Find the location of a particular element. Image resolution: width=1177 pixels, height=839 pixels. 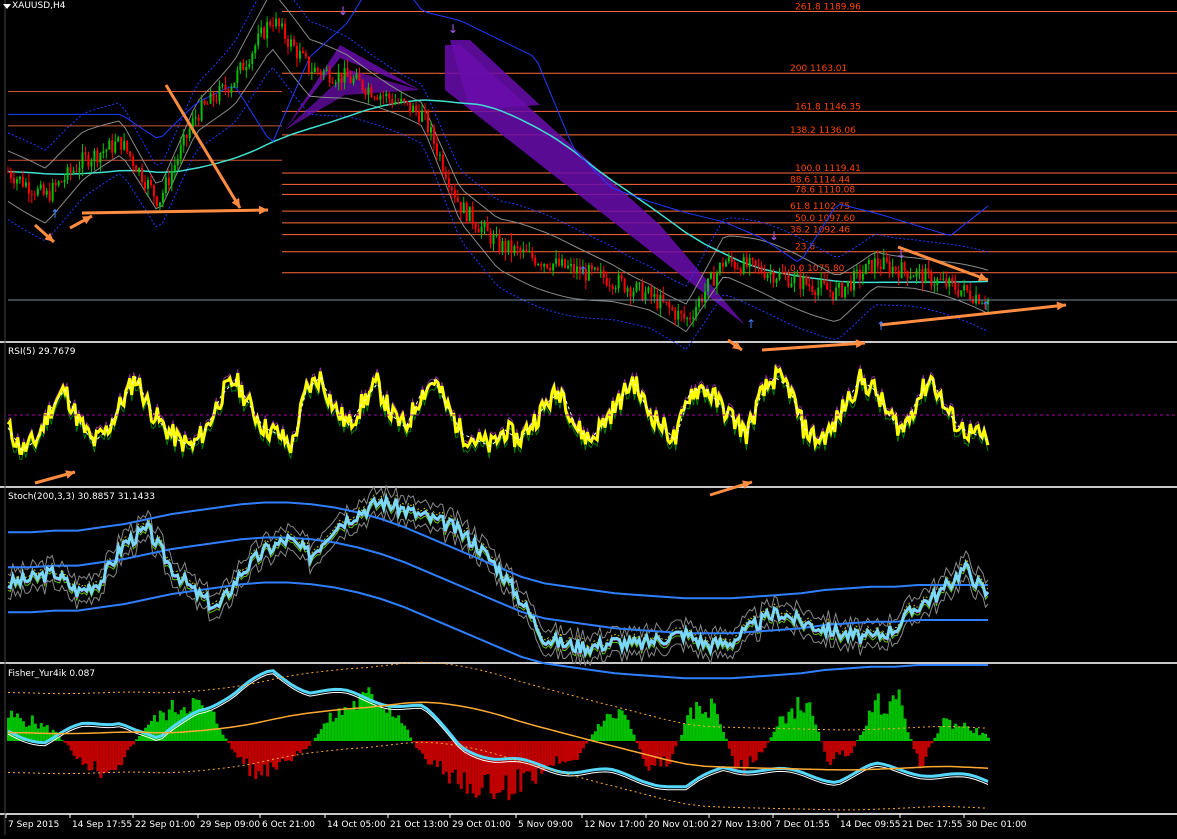

x-tick-label: 14 Dec 09:55 is located at coordinates (870, 825).